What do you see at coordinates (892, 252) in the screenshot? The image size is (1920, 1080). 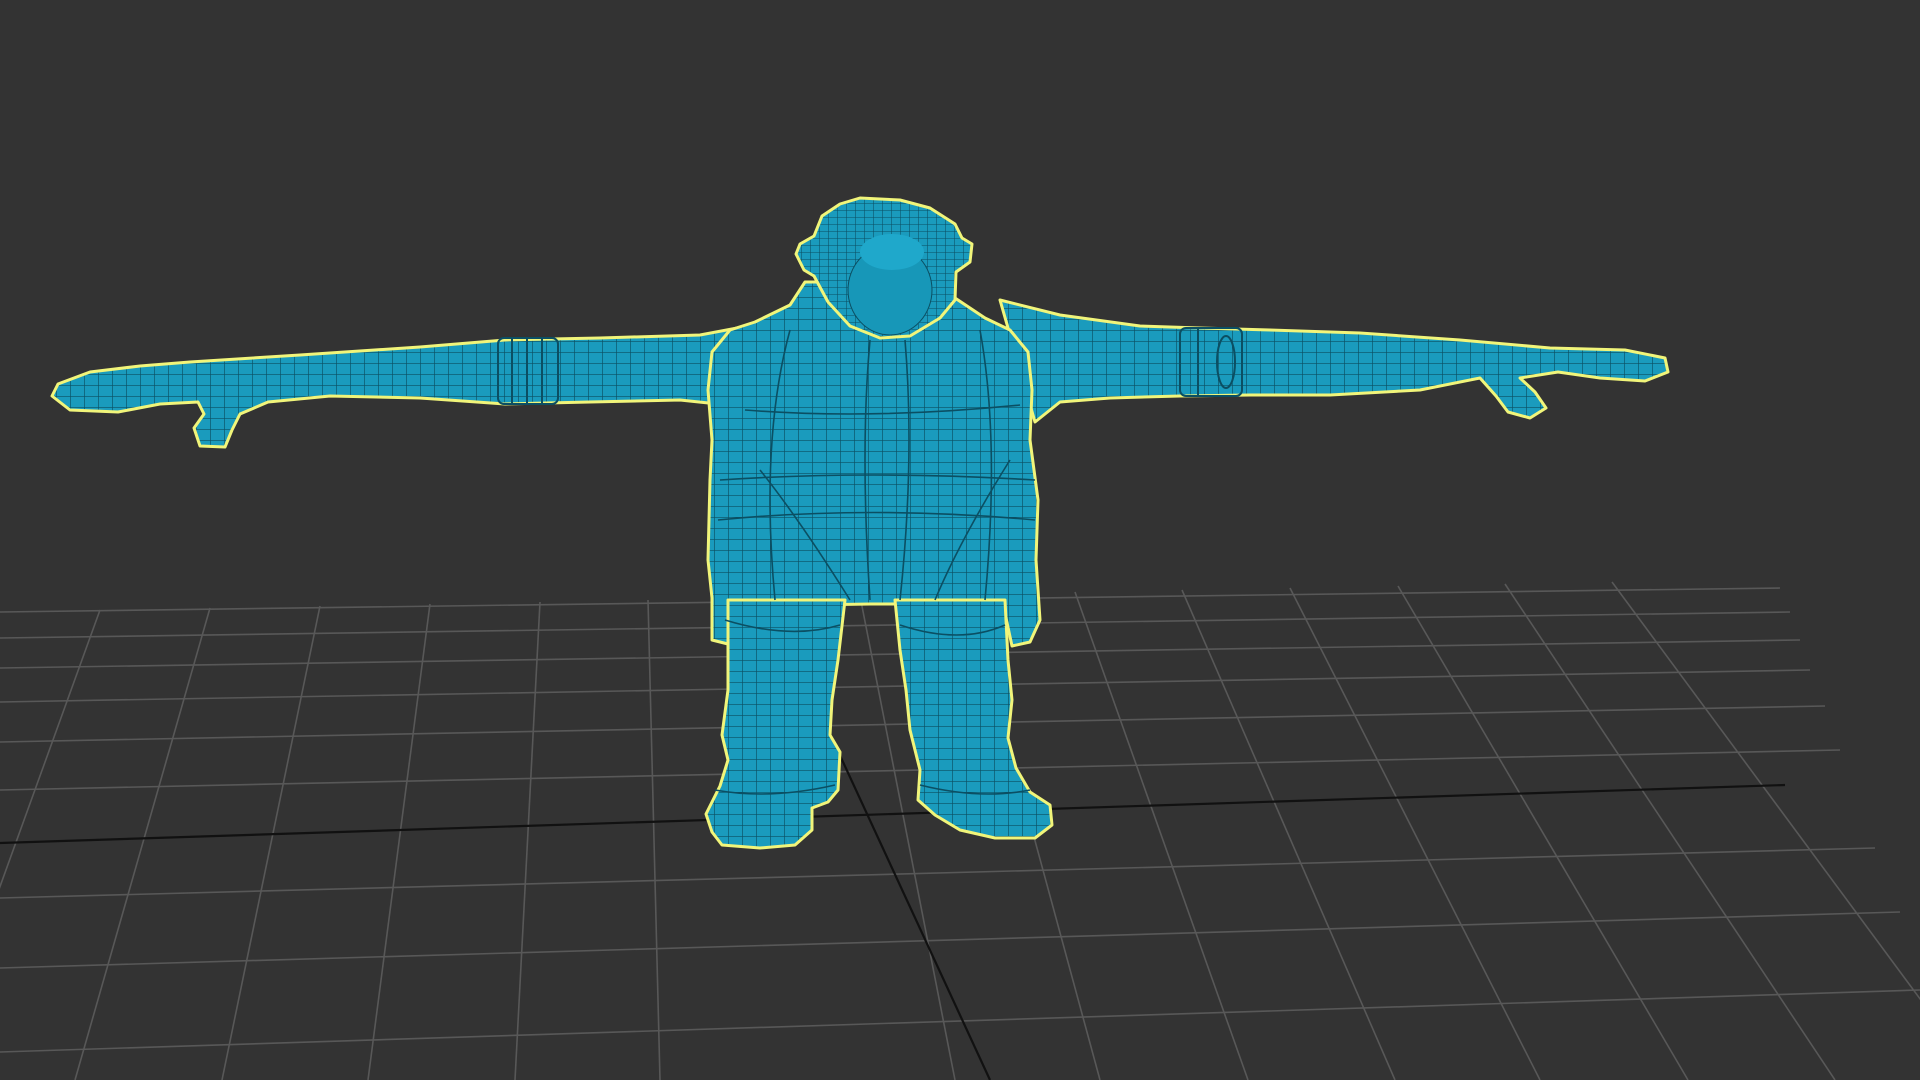 I see `face-mesh` at bounding box center [892, 252].